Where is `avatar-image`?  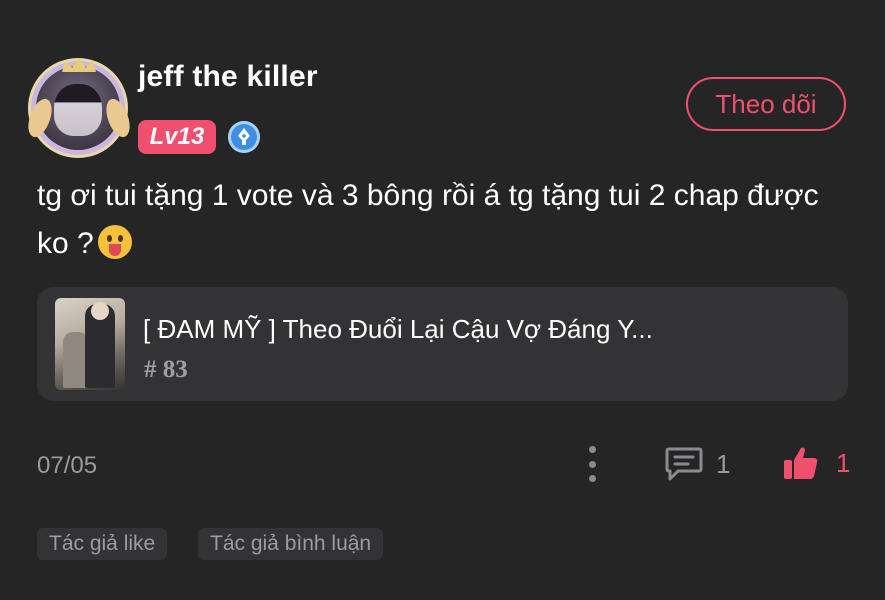
avatar-image is located at coordinates (78, 110).